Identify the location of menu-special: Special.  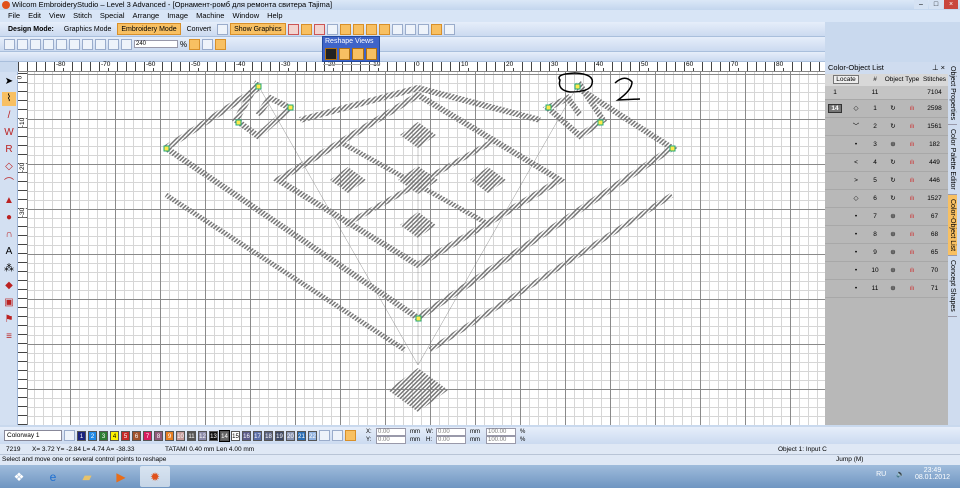
(112, 16).